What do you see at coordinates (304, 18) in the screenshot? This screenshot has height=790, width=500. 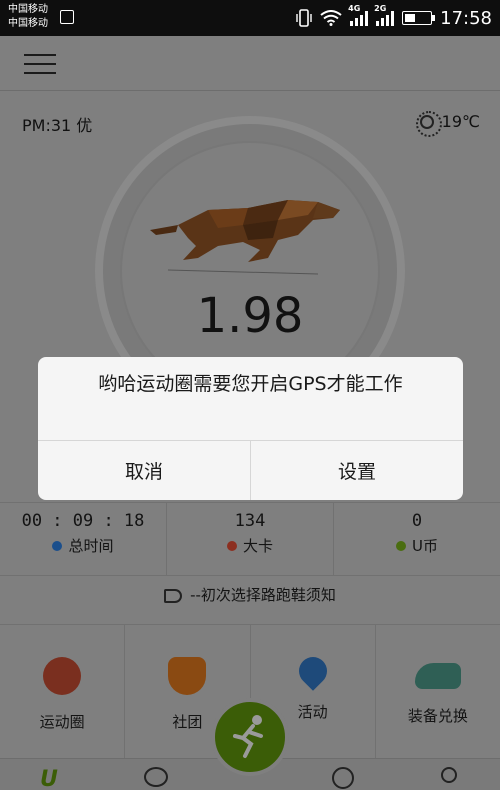 I see `vibrate-icon` at bounding box center [304, 18].